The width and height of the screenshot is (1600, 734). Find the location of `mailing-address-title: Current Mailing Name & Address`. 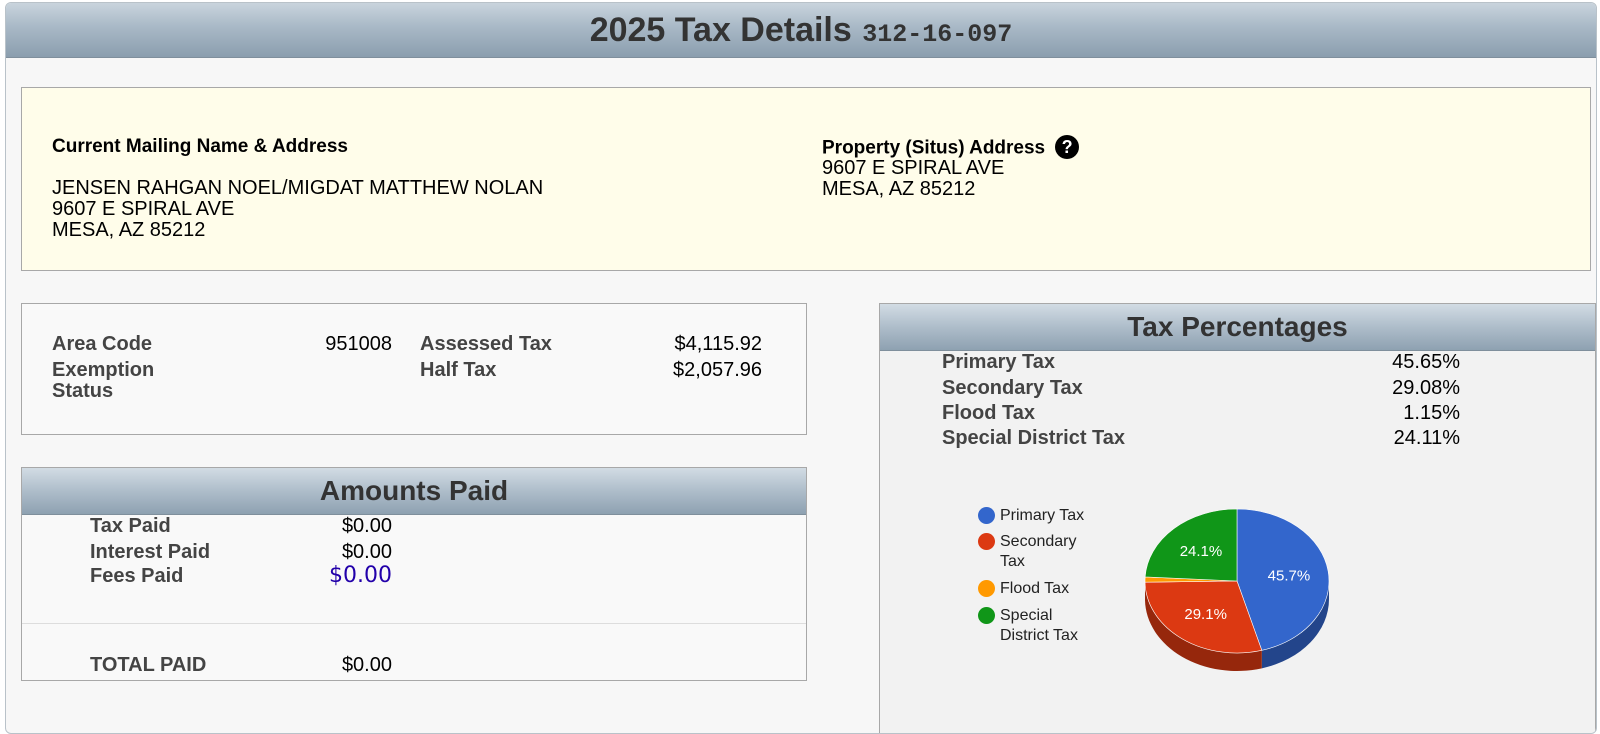

mailing-address-title: Current Mailing Name & Address is located at coordinates (297, 146).